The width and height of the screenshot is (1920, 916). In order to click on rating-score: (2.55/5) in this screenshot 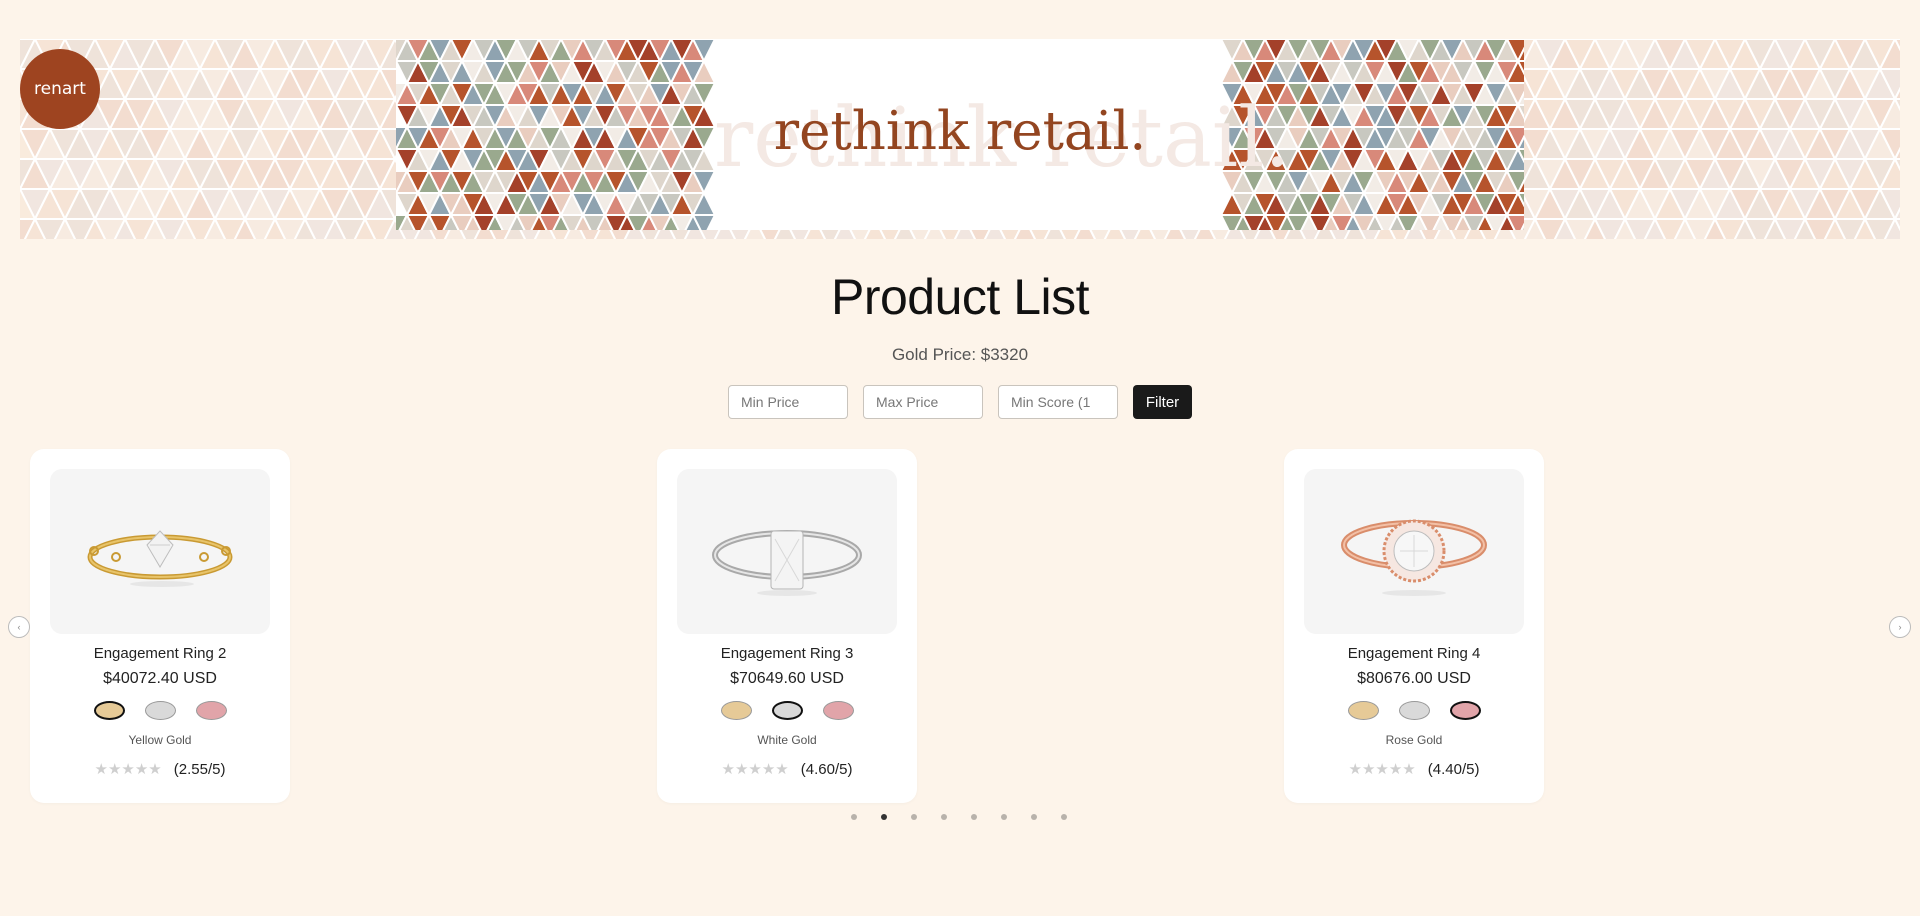, I will do `click(199, 769)`.